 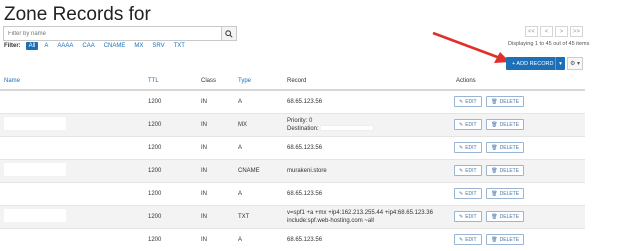 I want to click on settings-button: ⚙ ▾, so click(x=575, y=63).